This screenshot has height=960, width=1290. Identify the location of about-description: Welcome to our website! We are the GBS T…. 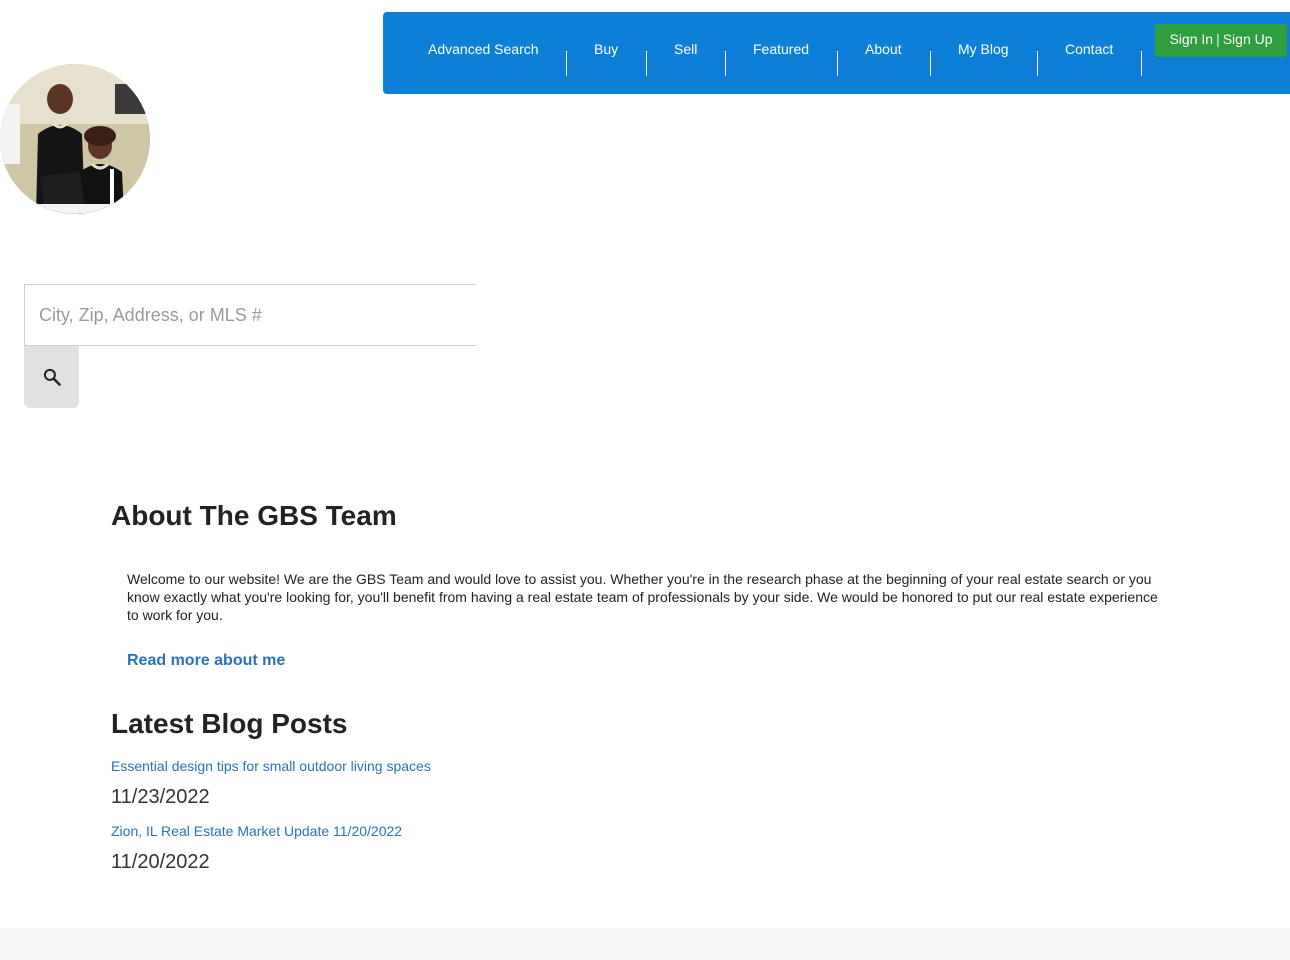
(642, 597).